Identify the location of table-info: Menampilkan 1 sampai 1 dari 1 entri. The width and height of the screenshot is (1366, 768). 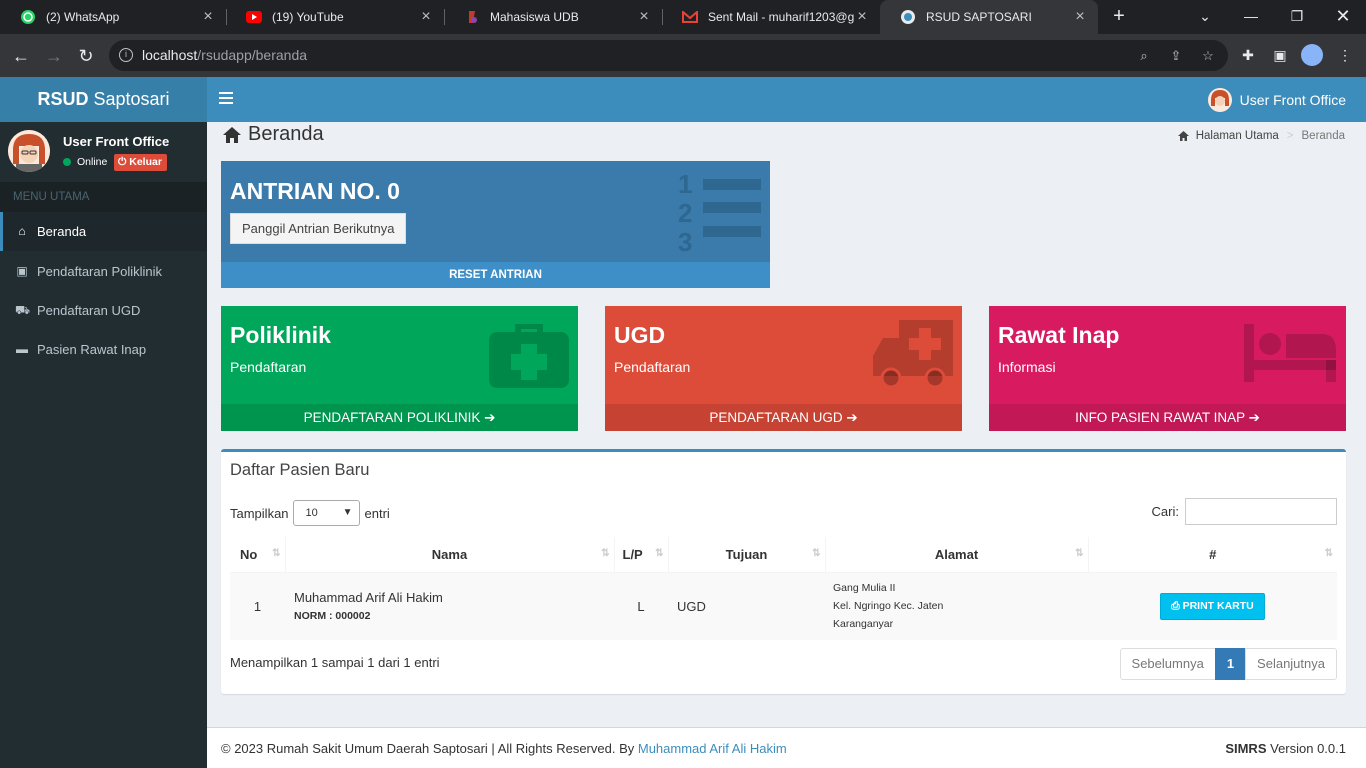
(335, 662).